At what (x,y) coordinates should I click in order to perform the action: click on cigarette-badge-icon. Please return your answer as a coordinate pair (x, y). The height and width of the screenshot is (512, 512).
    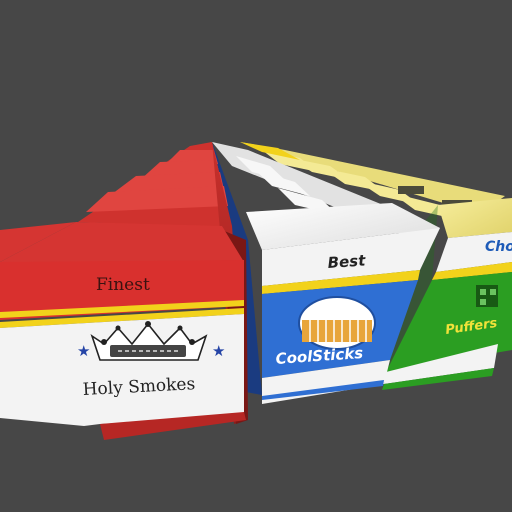
    Looking at the image, I should click on (337, 323).